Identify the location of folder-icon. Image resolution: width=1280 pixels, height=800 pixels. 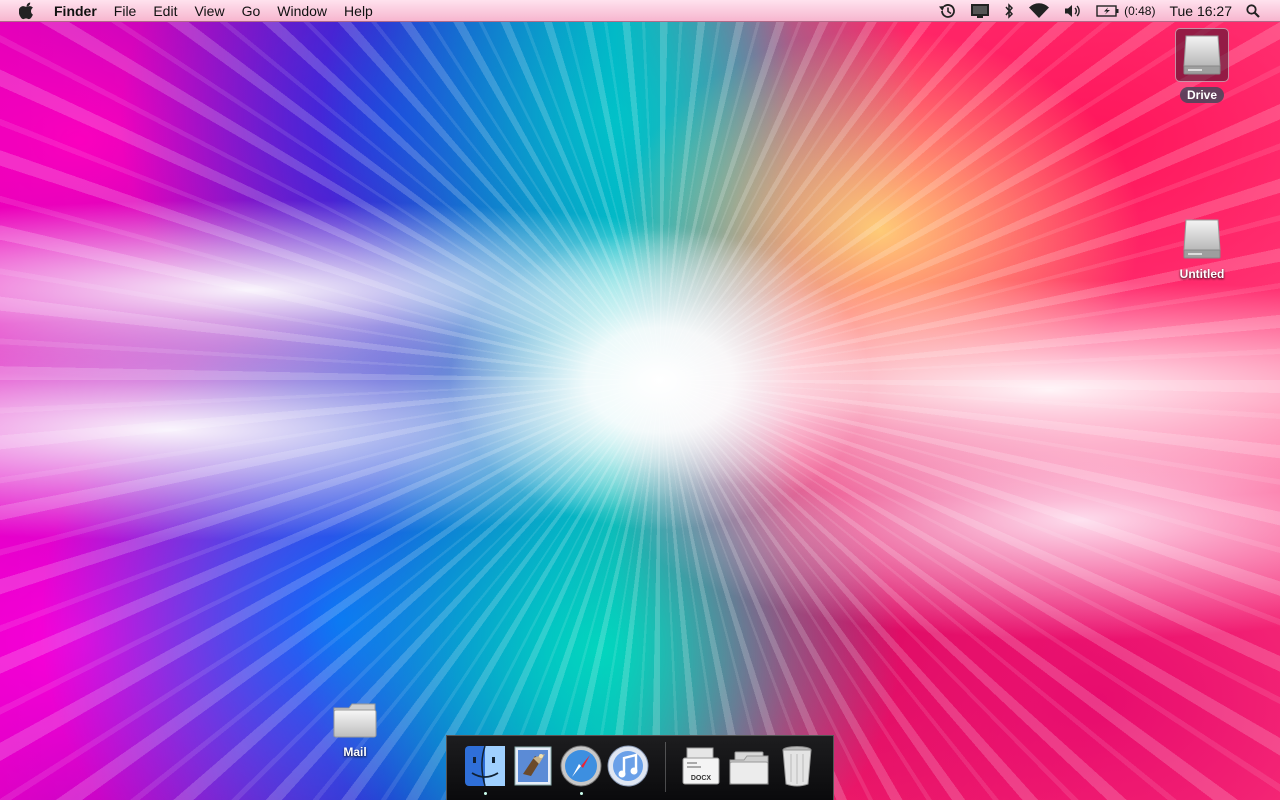
(355, 720).